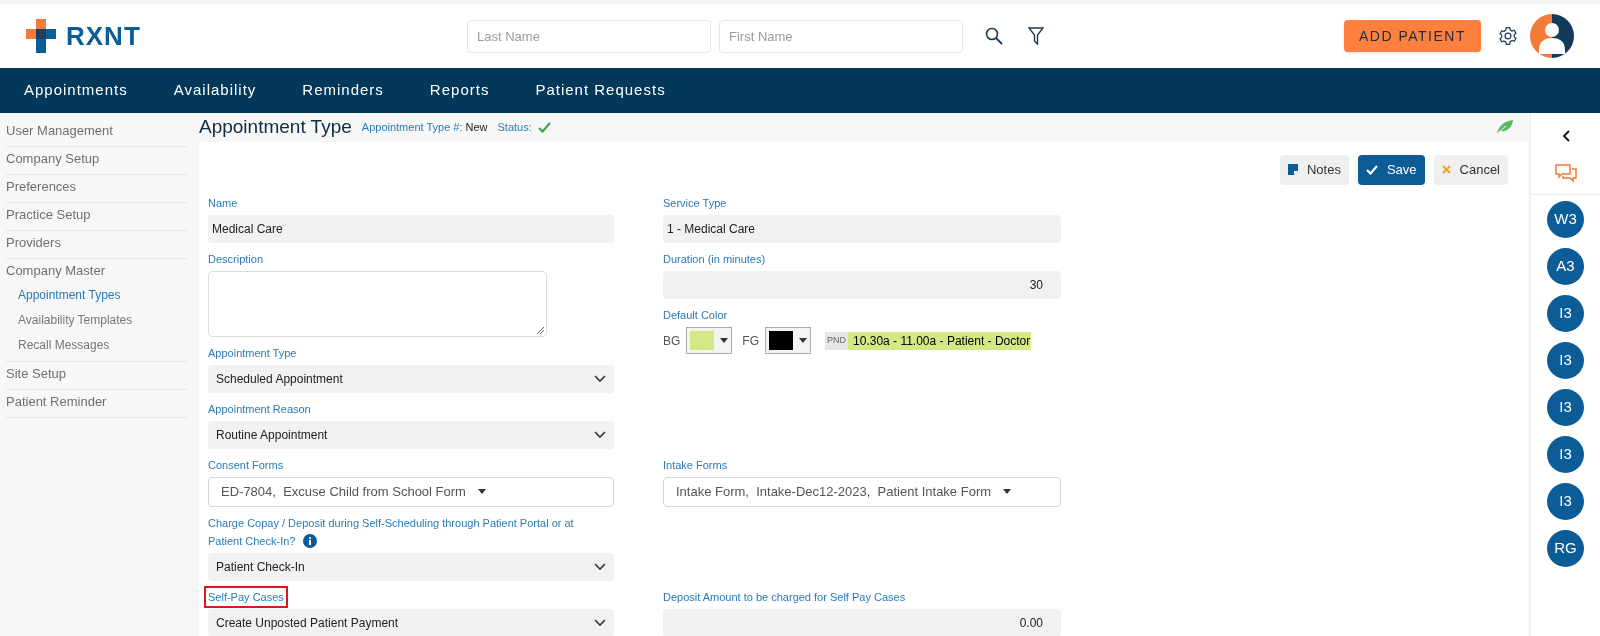  Describe the element at coordinates (411, 378) in the screenshot. I see `select-dropdown: Scheduled Appointment` at that location.